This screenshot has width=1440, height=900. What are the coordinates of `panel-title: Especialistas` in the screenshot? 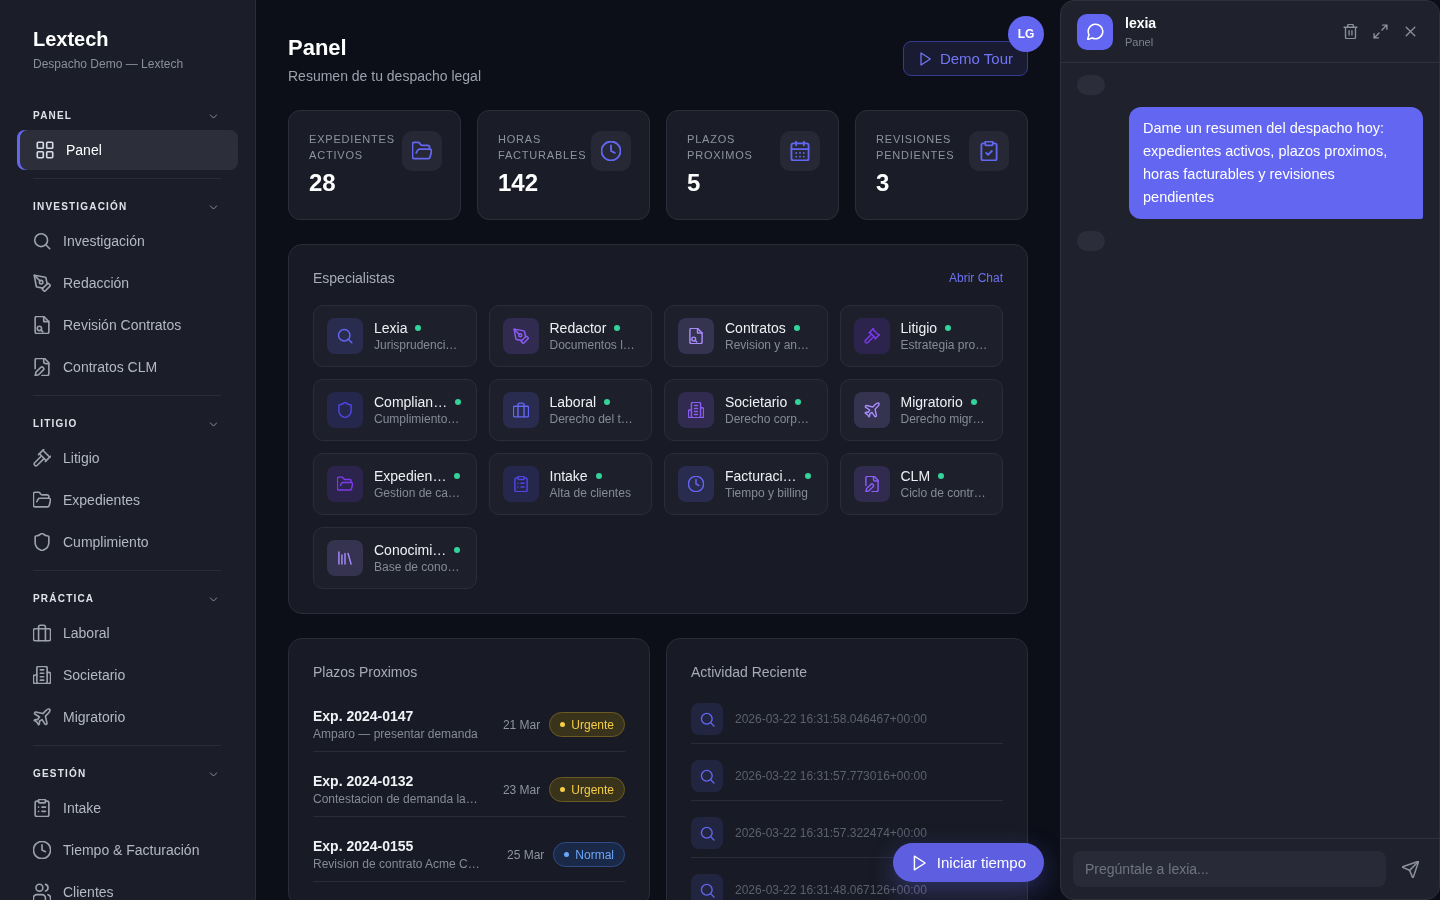 It's located at (354, 278).